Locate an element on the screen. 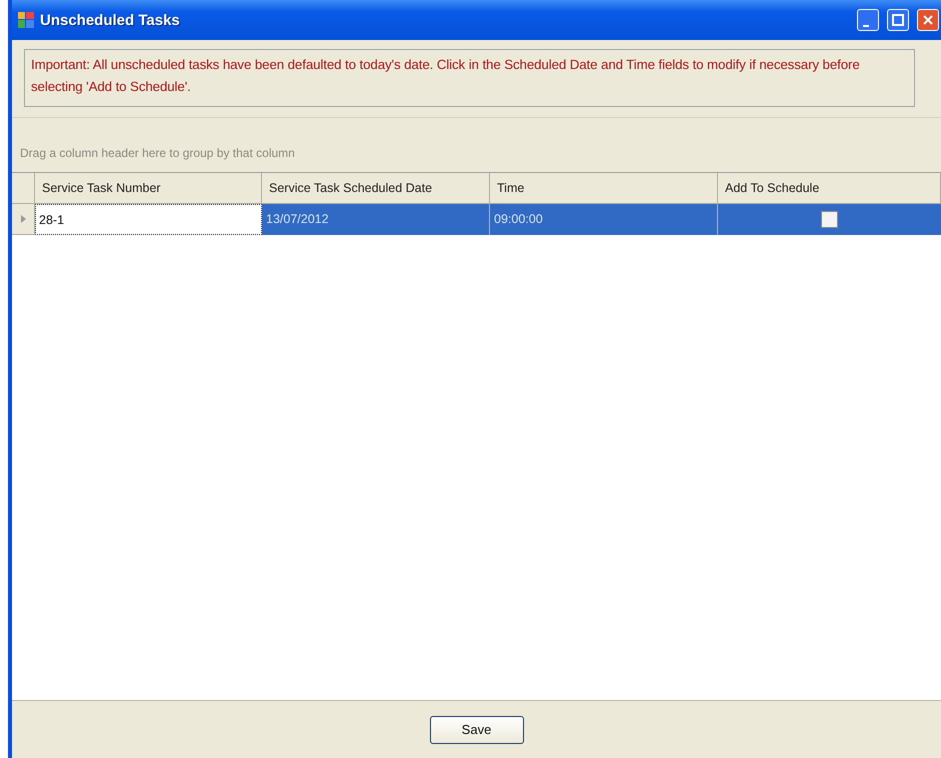  maximize-button is located at coordinates (898, 20).